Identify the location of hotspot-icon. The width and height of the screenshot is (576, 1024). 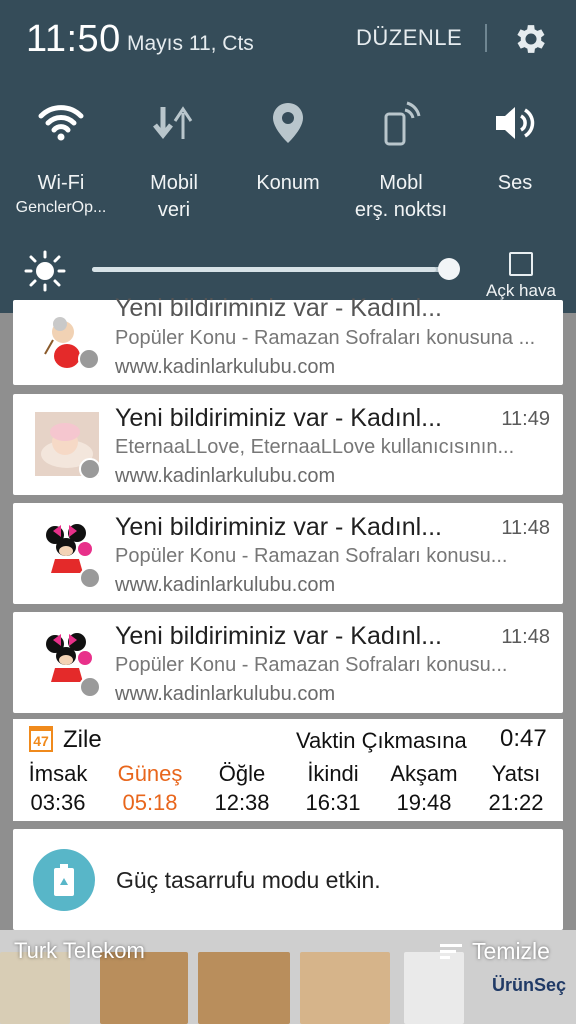
(402, 123).